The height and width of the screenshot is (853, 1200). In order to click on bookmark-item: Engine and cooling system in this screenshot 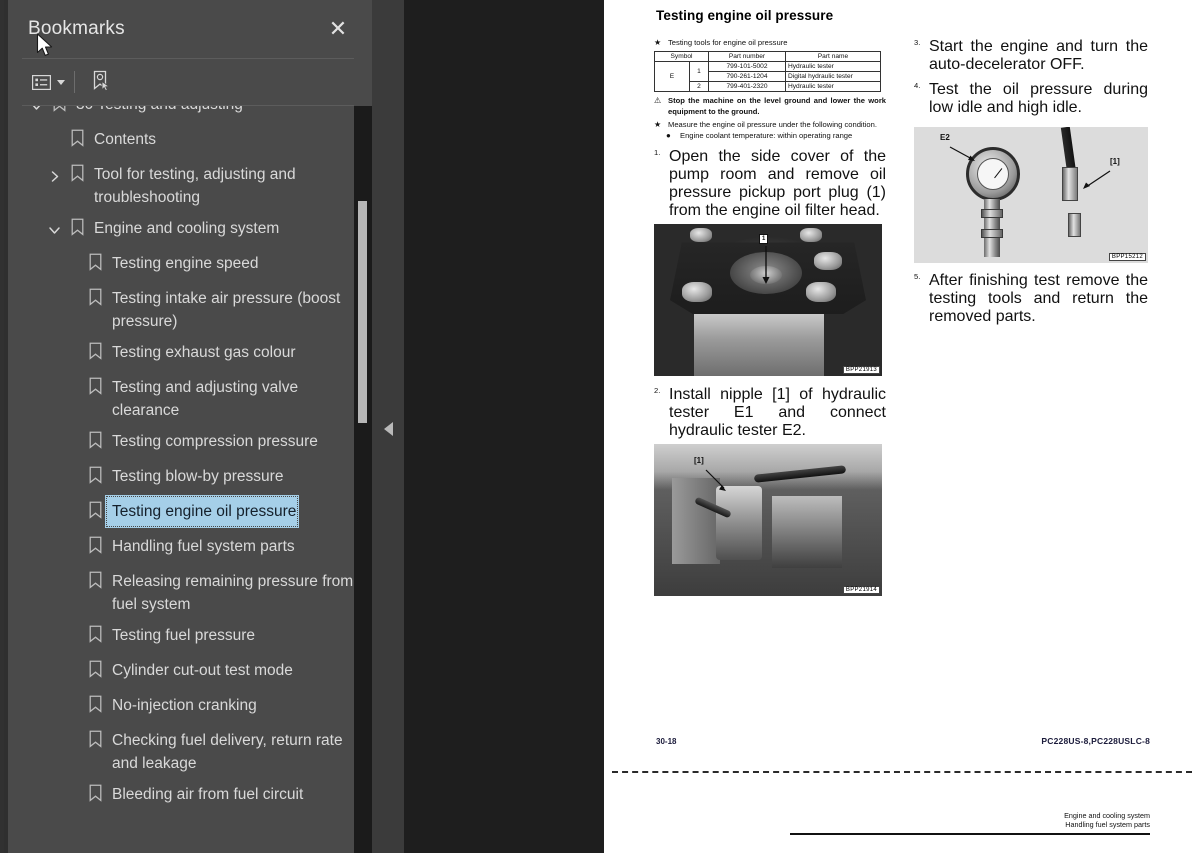, I will do `click(191, 230)`.